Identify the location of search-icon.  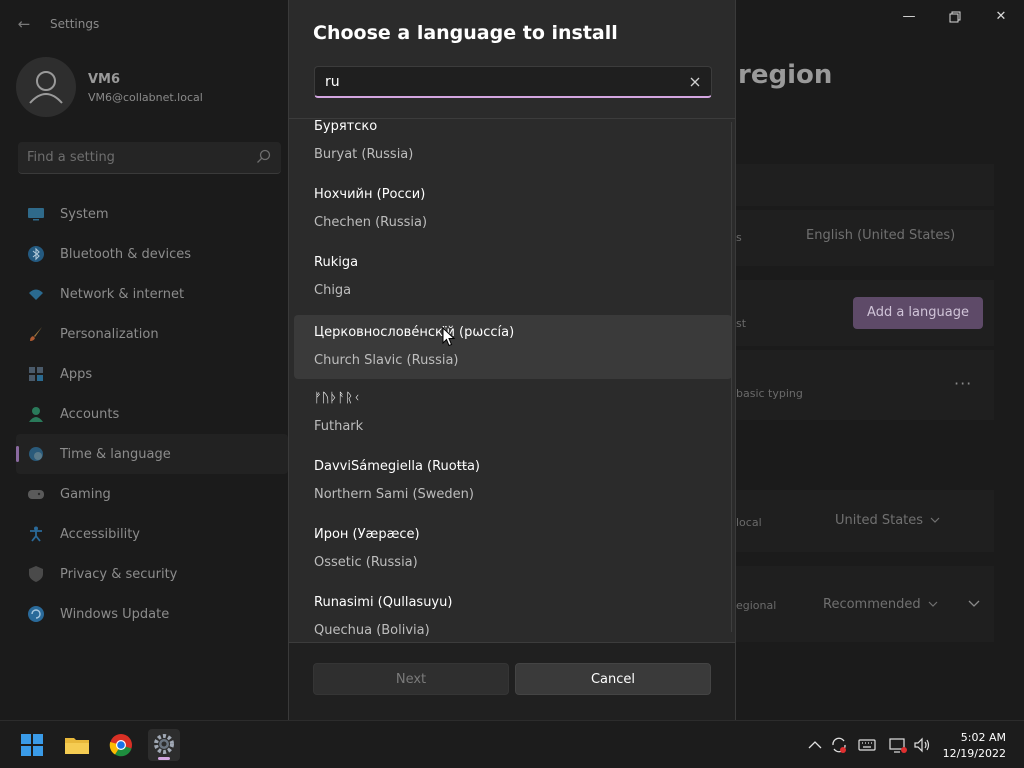
(264, 156).